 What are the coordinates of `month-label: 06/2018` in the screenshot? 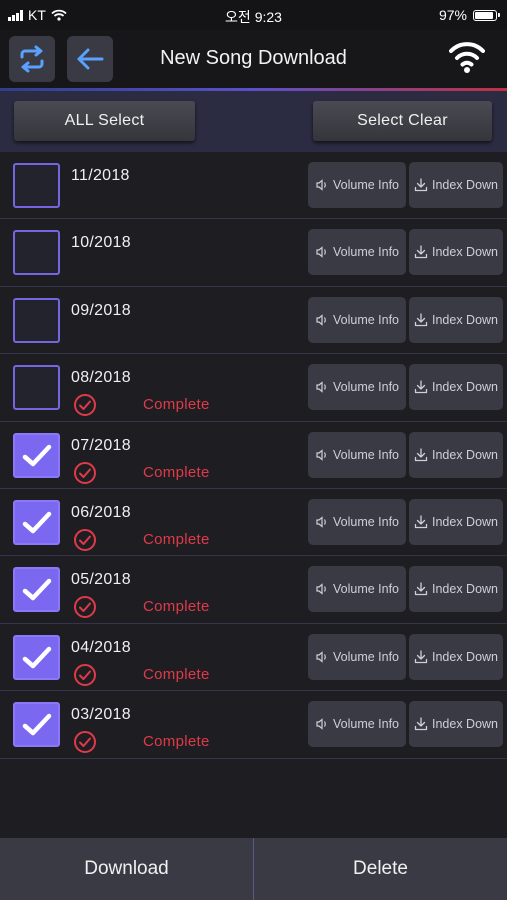 It's located at (101, 512).